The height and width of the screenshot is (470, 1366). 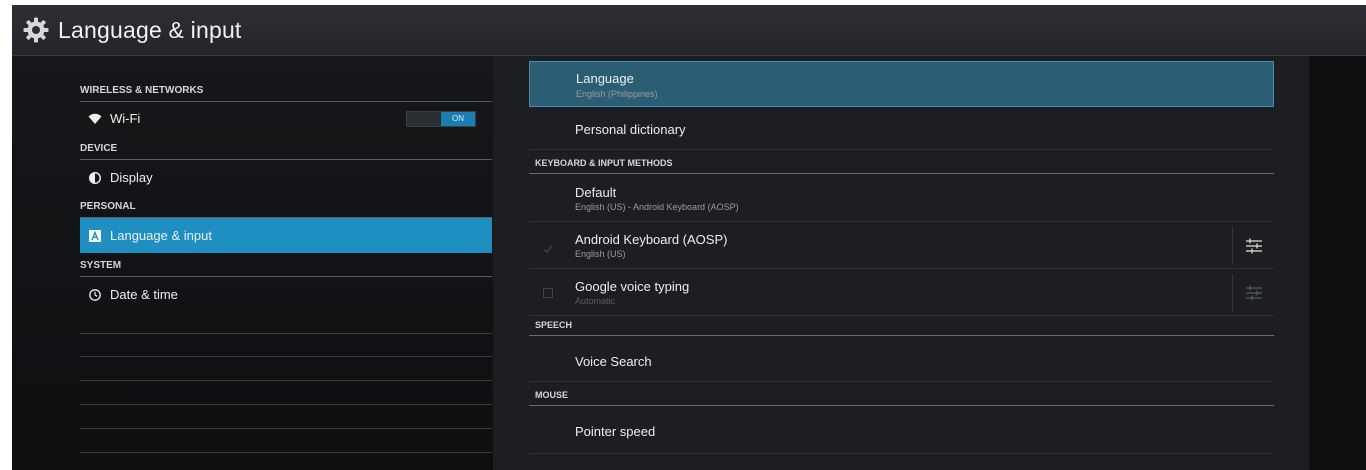 What do you see at coordinates (1337, 263) in the screenshot?
I see `background-edge` at bounding box center [1337, 263].